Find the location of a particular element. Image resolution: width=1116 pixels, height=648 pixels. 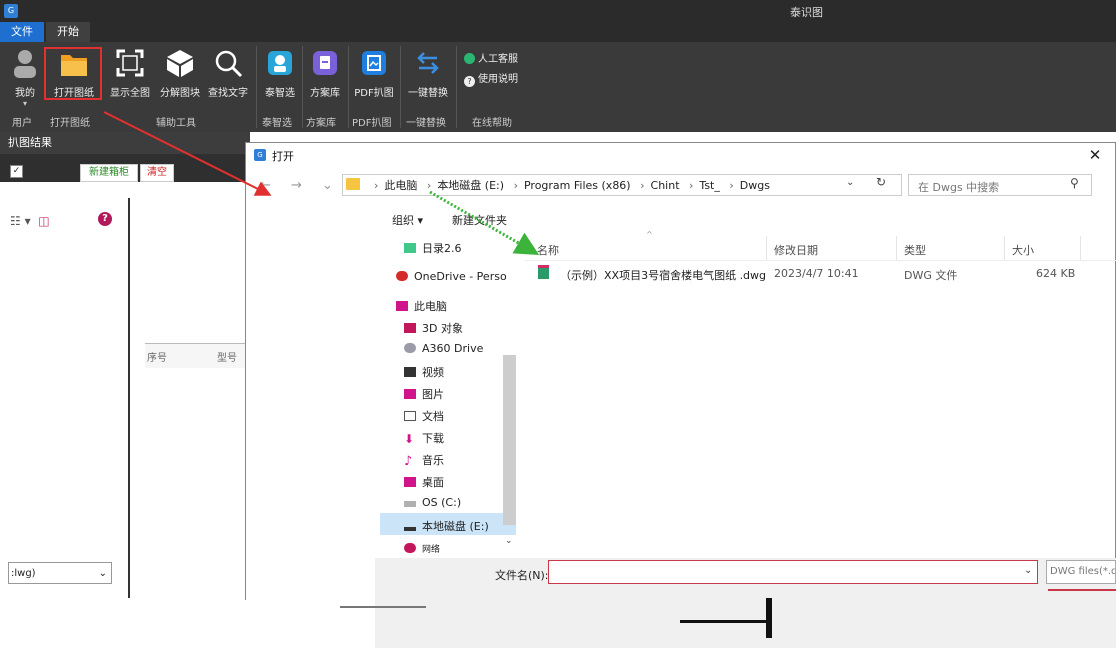

nav-item: 3D 对象 is located at coordinates (433, 328).